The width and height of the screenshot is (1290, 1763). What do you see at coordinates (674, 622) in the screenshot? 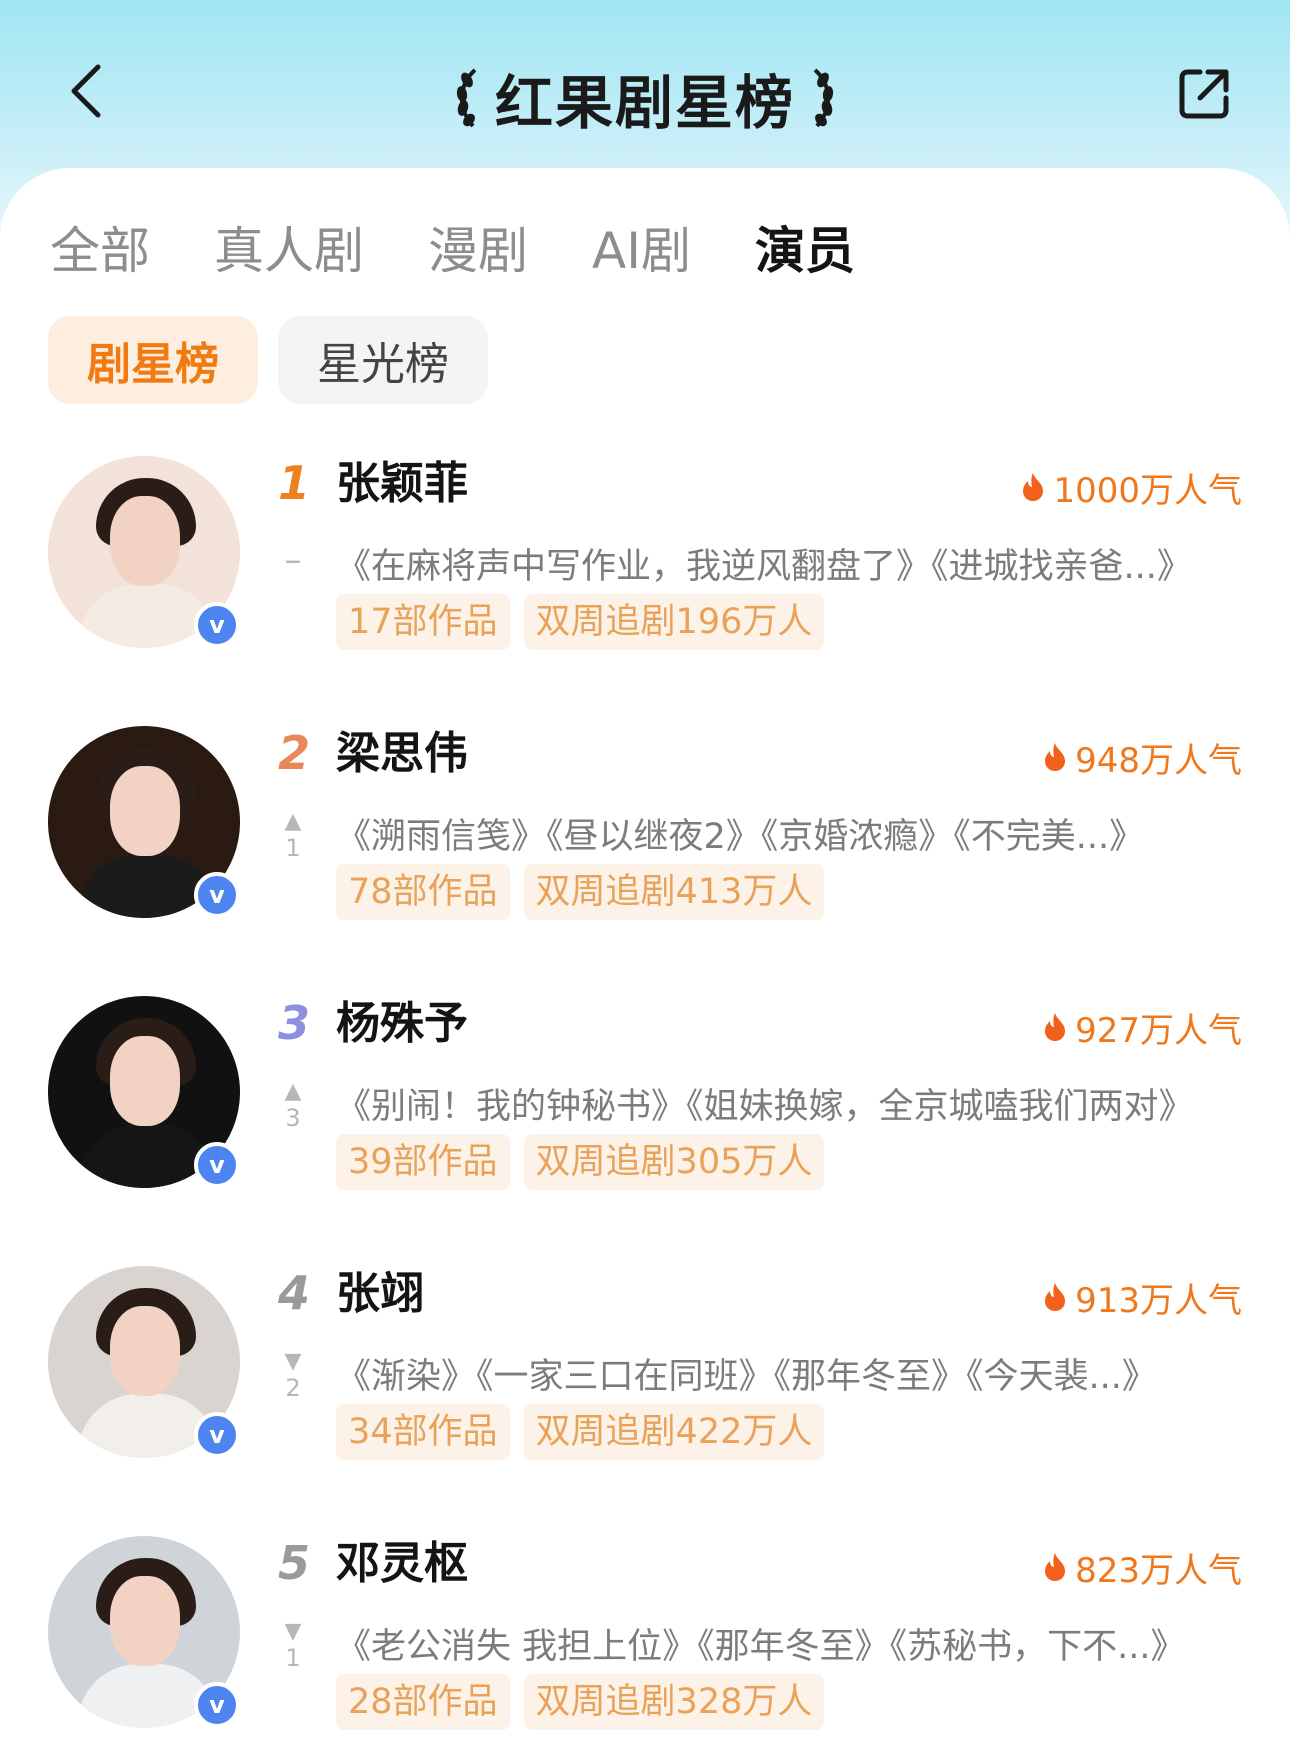
I see `viewers-tag: 双周追剧196万人` at bounding box center [674, 622].